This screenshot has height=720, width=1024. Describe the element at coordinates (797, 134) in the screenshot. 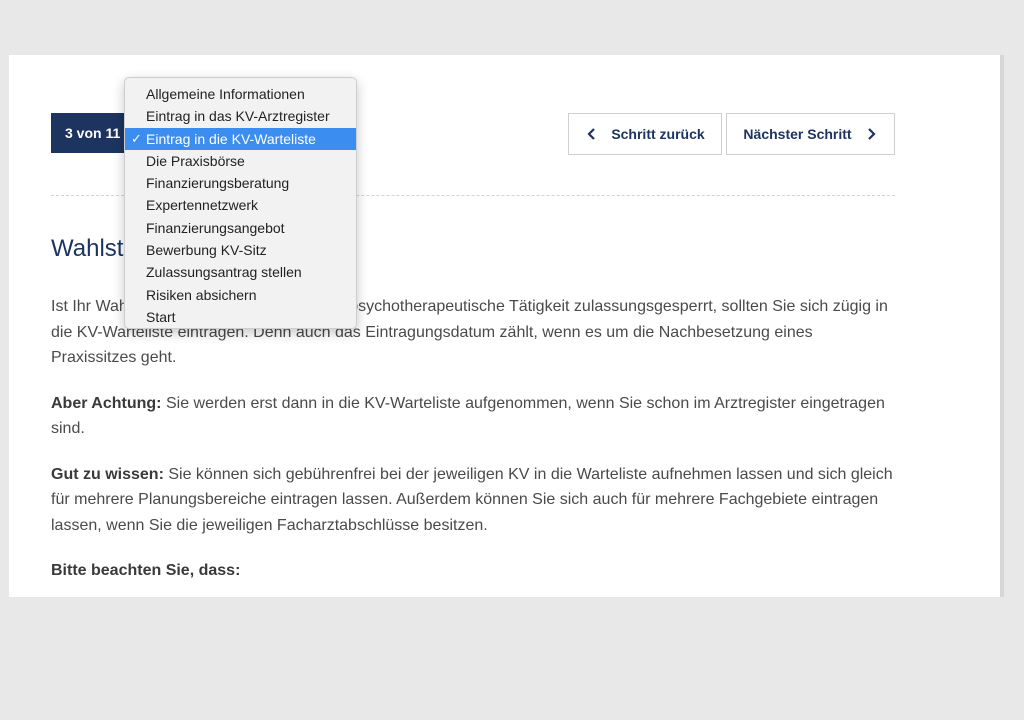

I see `next-step-label: Nächster Schritt` at that location.